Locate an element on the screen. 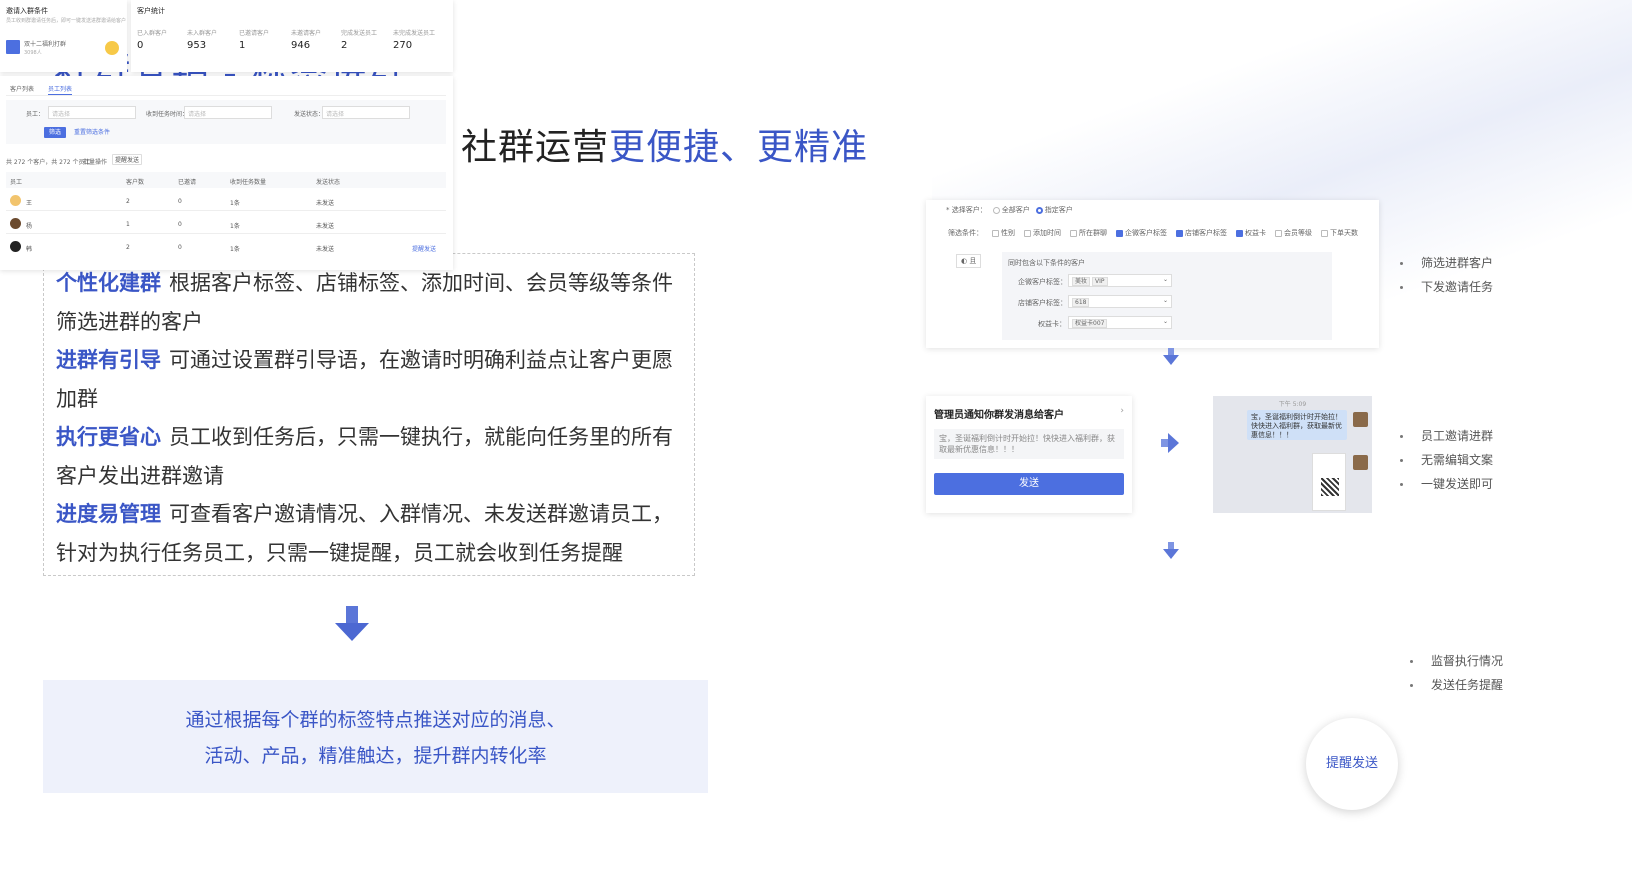 The width and height of the screenshot is (1632, 896). summary-line: 活动、产品，精准触达，提升群内转化率 is located at coordinates (375, 756).